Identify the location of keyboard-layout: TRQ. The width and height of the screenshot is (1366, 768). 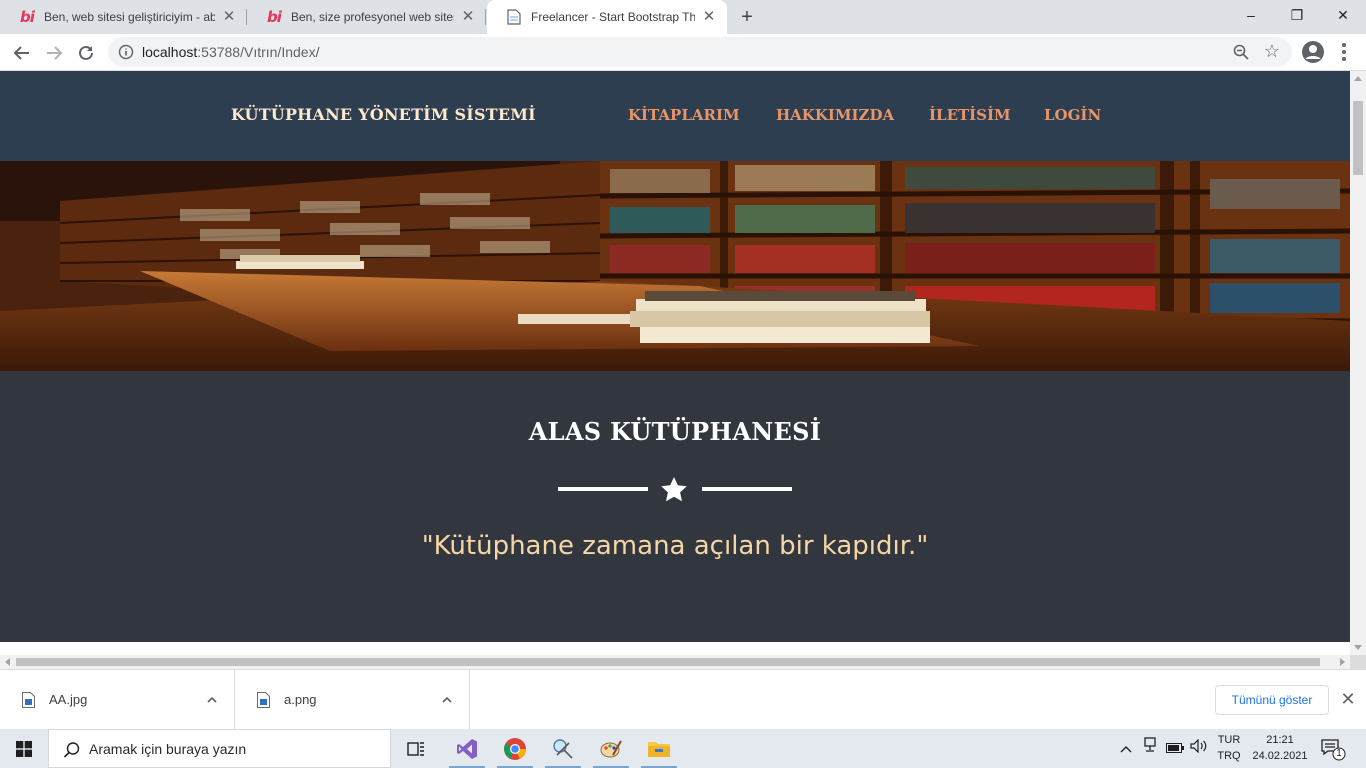
(1229, 756).